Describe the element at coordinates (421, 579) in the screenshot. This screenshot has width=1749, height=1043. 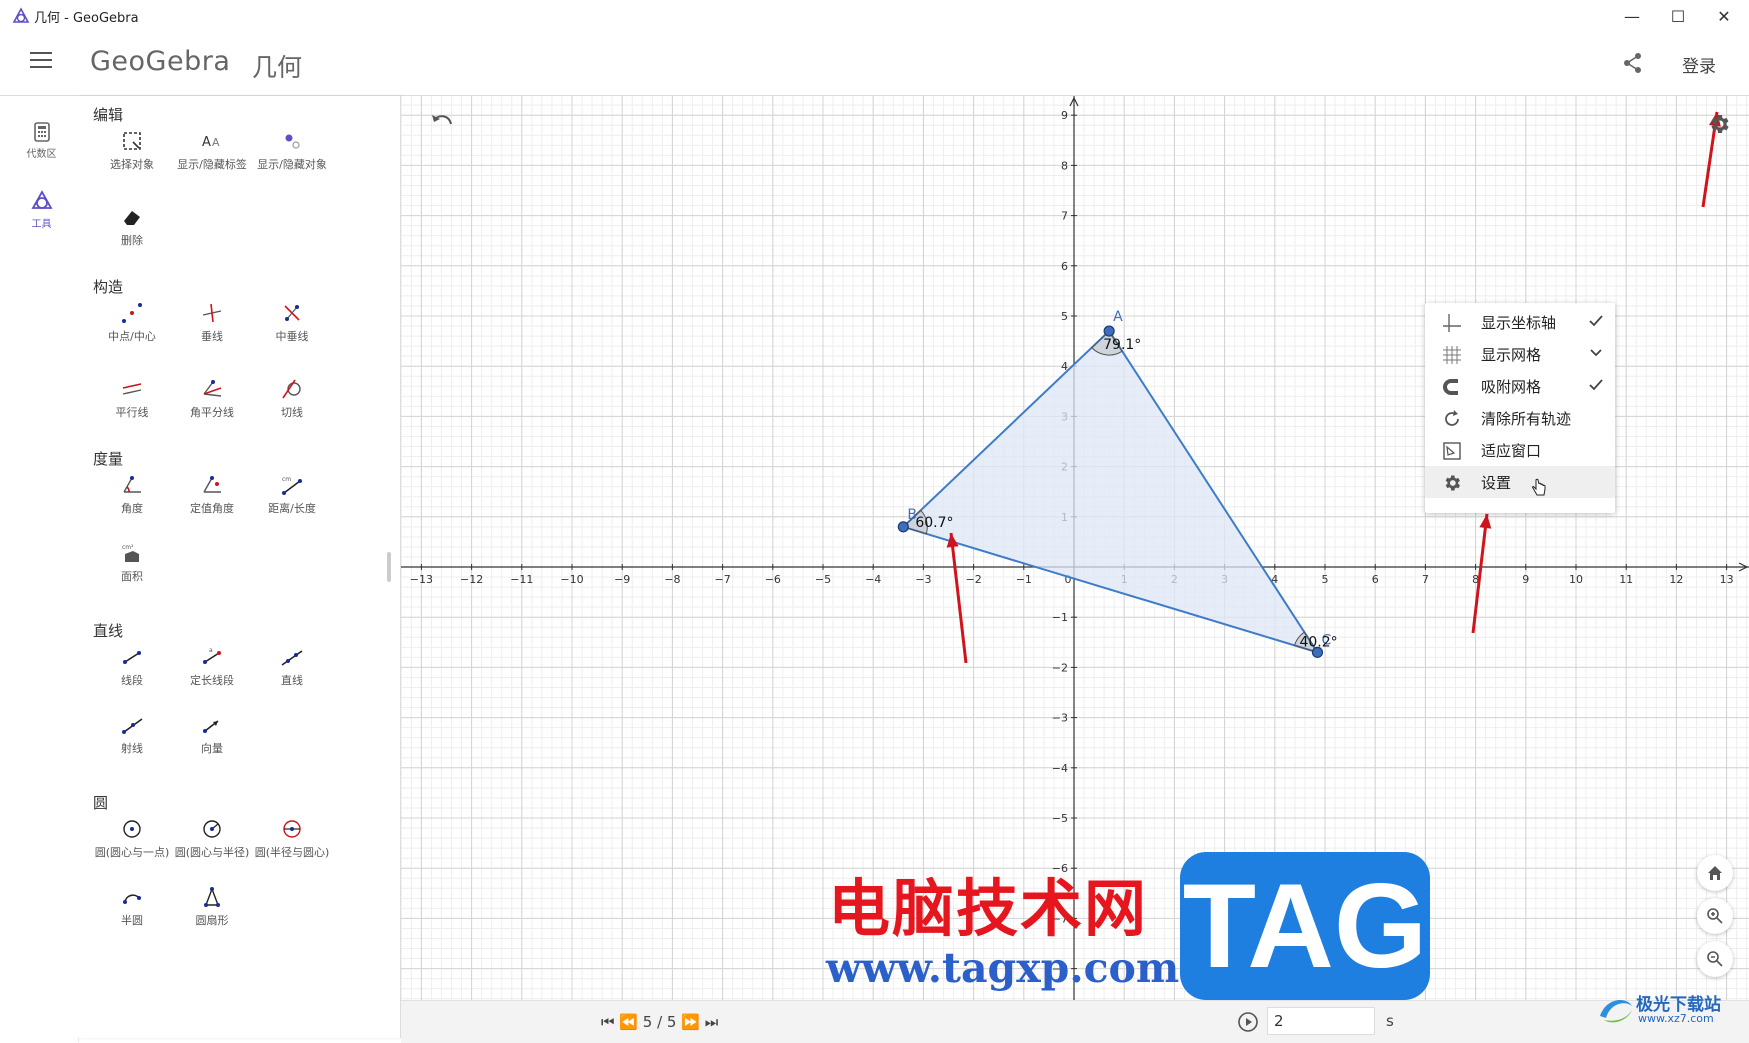
I see `x-tick-label: −13` at that location.